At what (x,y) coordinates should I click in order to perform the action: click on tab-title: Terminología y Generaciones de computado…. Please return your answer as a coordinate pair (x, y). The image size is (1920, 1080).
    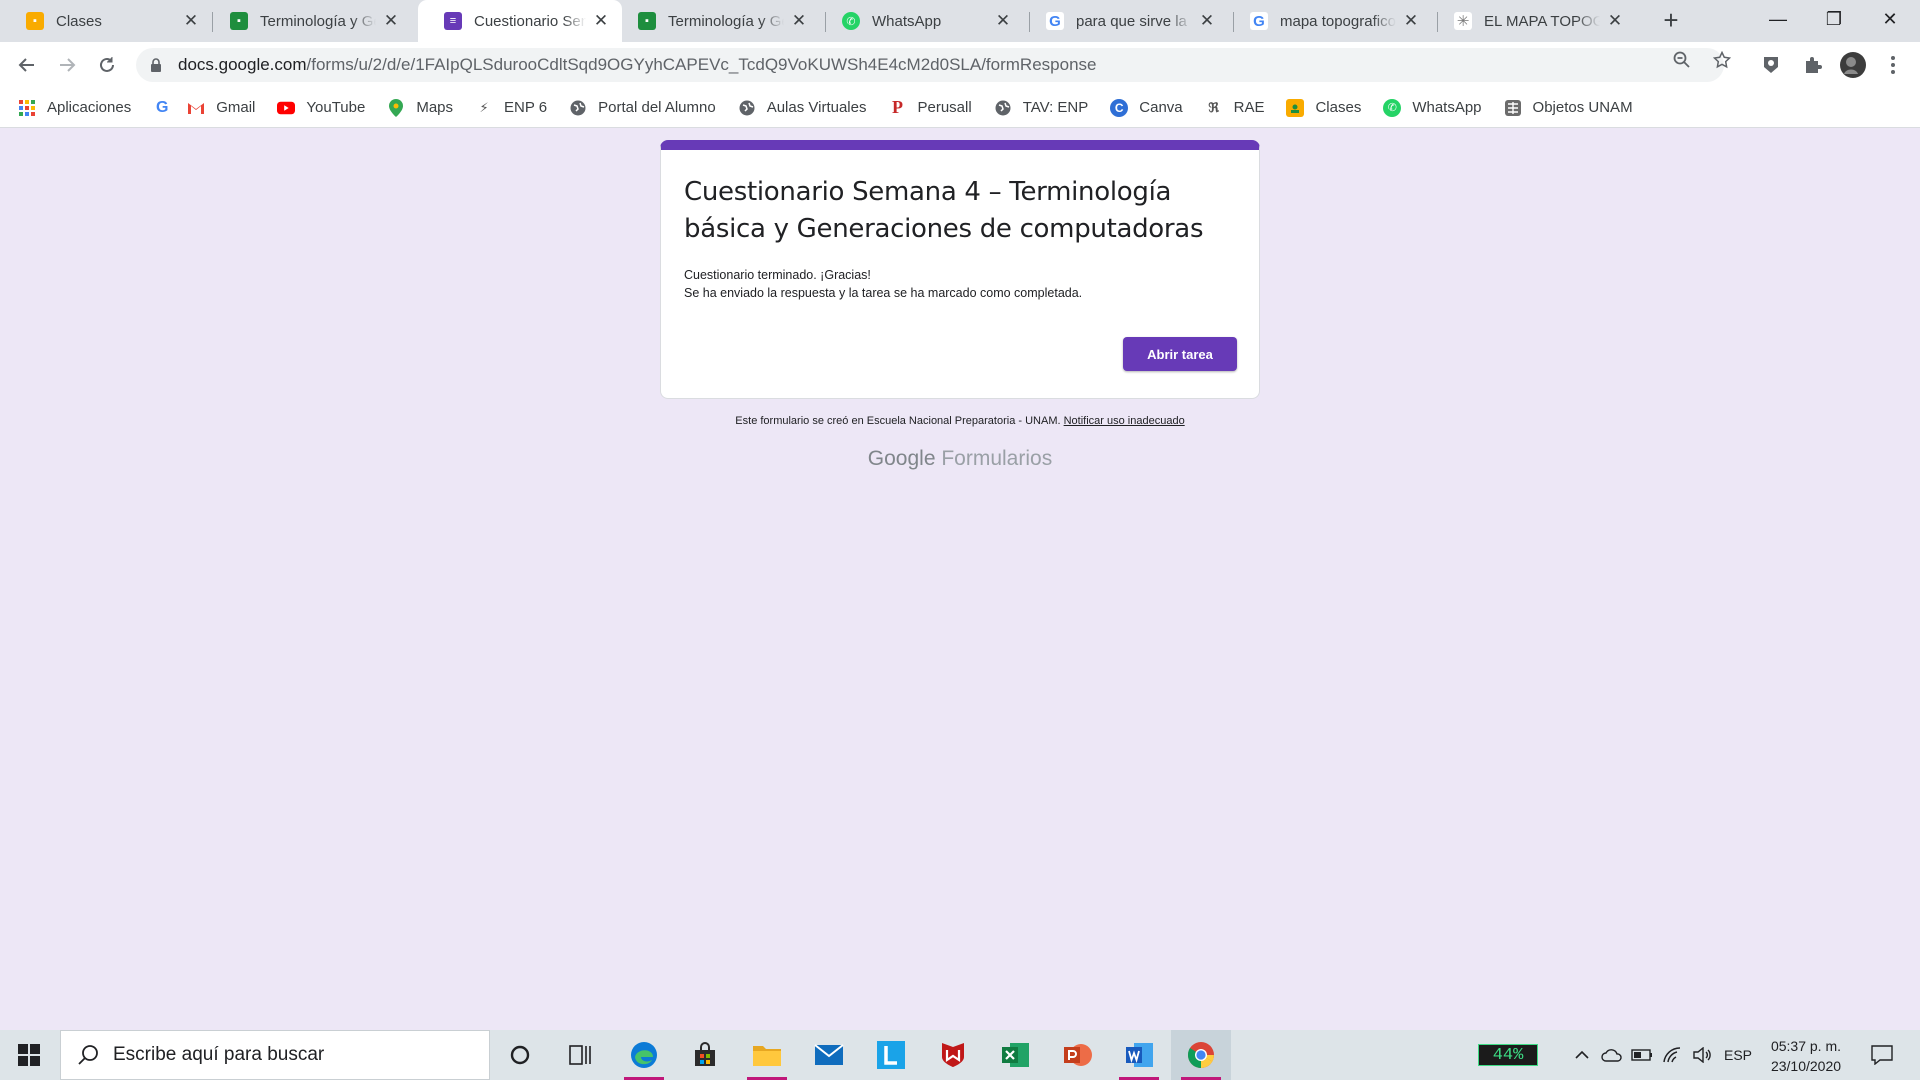
    Looking at the image, I should click on (318, 21).